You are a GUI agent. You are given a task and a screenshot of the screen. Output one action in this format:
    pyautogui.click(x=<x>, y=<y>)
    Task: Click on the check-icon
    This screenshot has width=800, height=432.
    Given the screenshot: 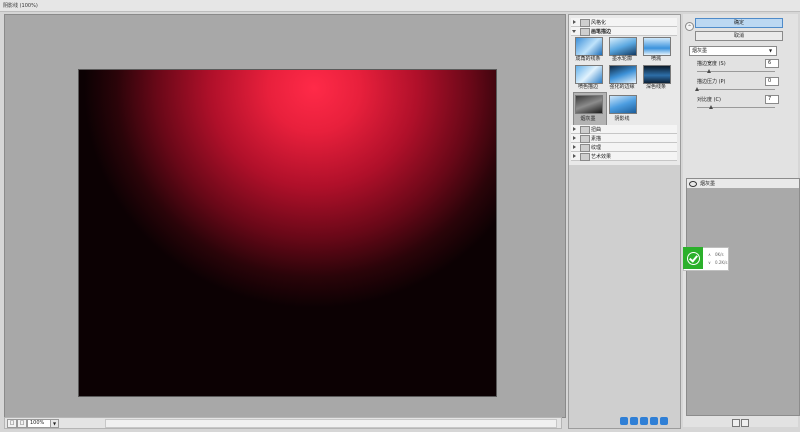 What is the action you would take?
    pyautogui.click(x=693, y=258)
    